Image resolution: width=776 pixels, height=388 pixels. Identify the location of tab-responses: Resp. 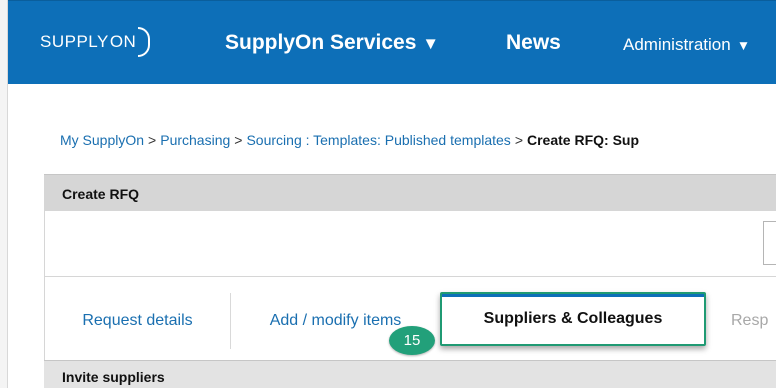
(750, 320).